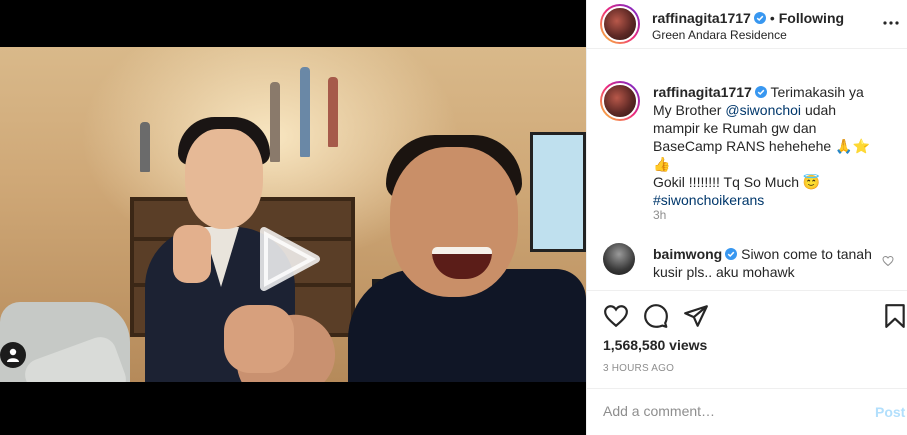 The height and width of the screenshot is (435, 907). I want to click on view-count: 1,568,580 views, so click(655, 345).